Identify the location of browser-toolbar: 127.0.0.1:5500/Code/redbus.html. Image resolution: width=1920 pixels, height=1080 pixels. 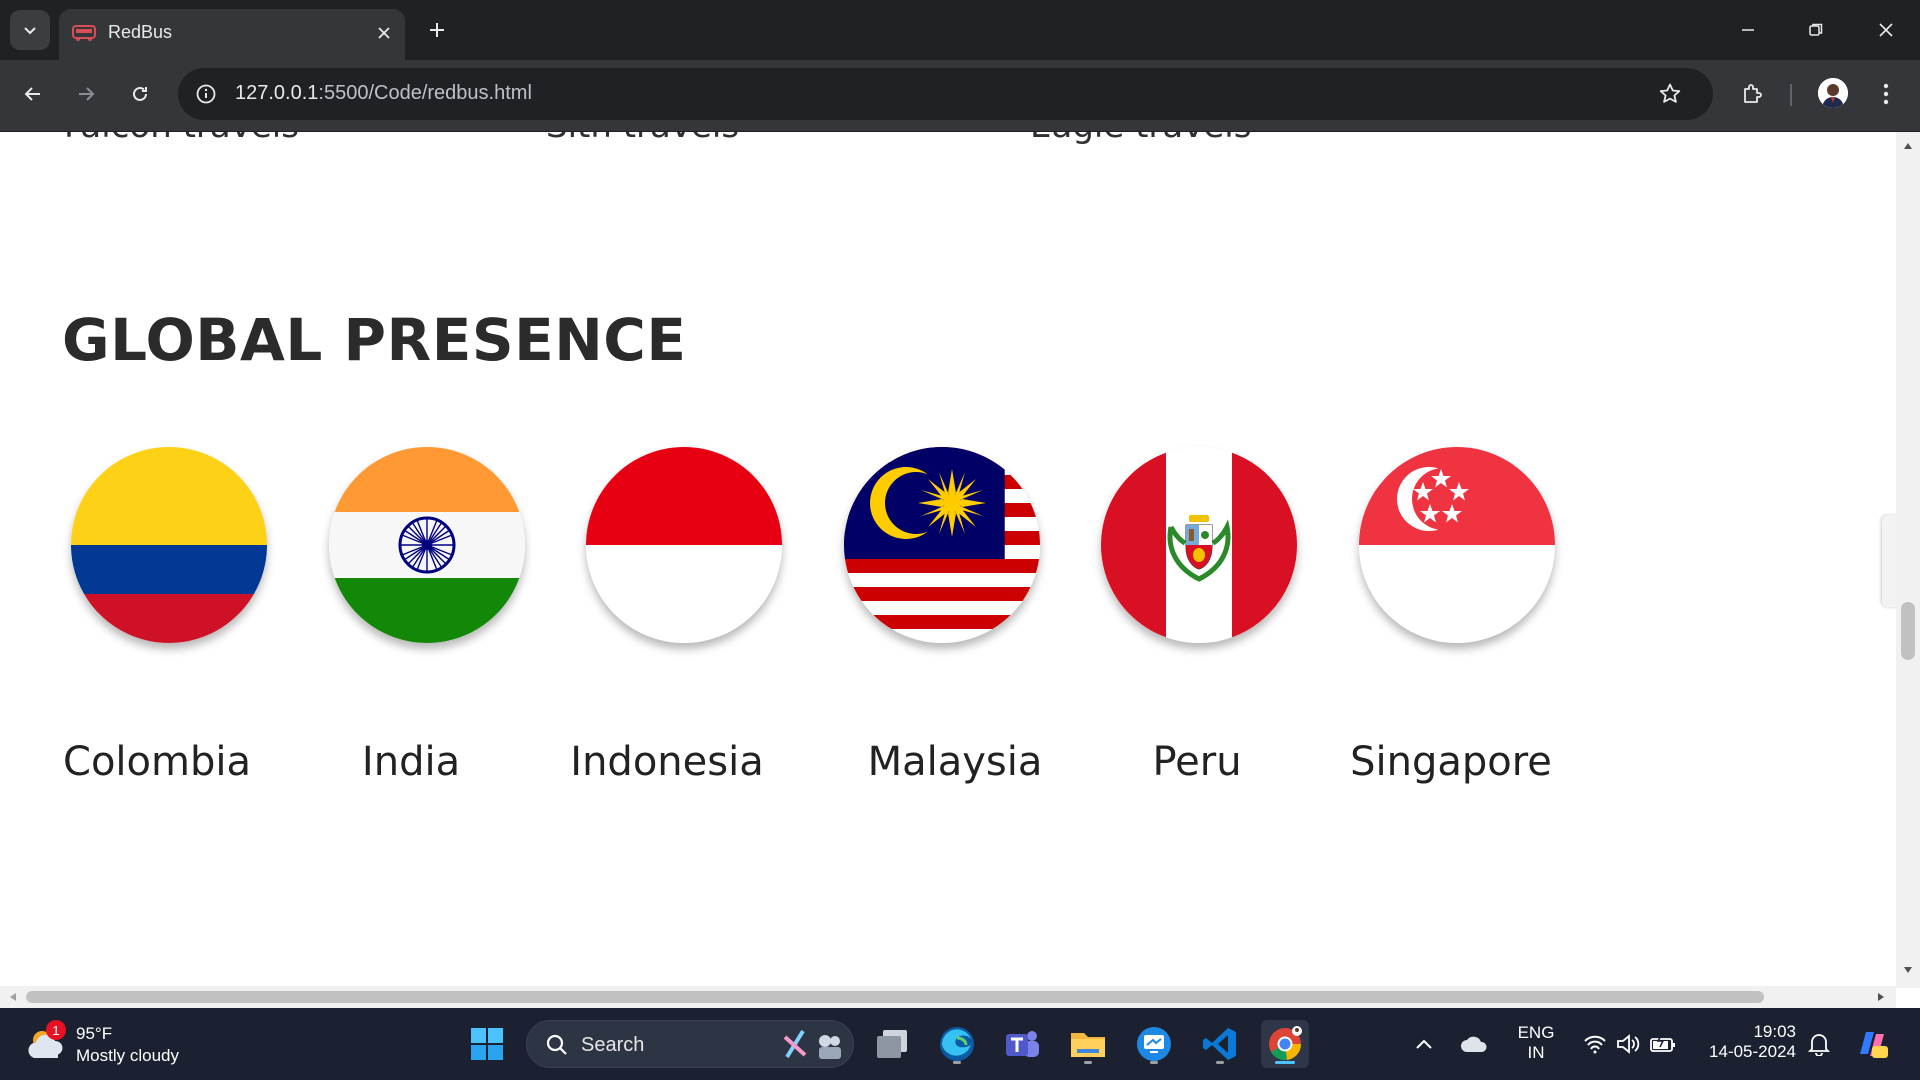
(960, 96).